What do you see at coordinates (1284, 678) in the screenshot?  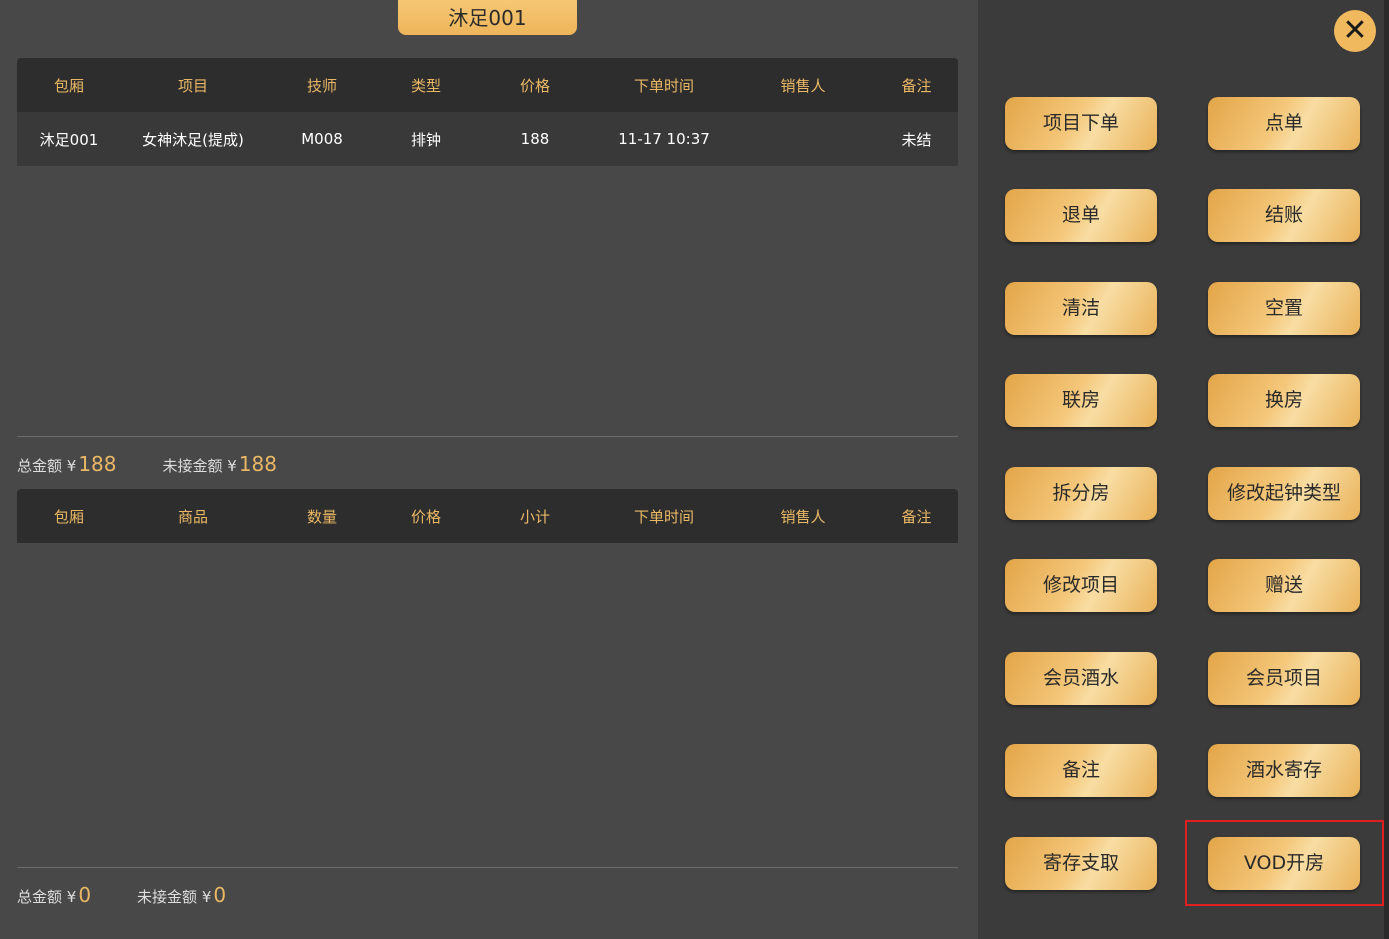 I see `member-items-button: 会员项目` at bounding box center [1284, 678].